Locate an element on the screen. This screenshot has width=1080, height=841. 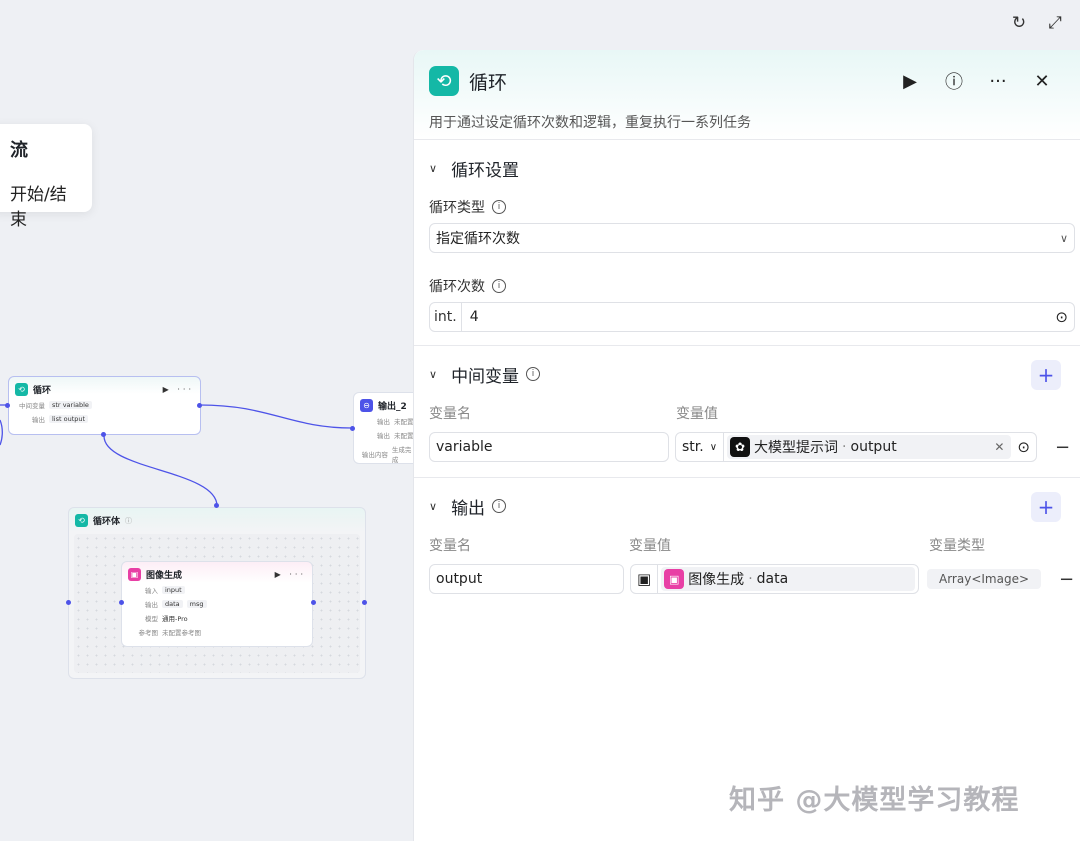
run-icon: ▶ is located at coordinates (910, 81).